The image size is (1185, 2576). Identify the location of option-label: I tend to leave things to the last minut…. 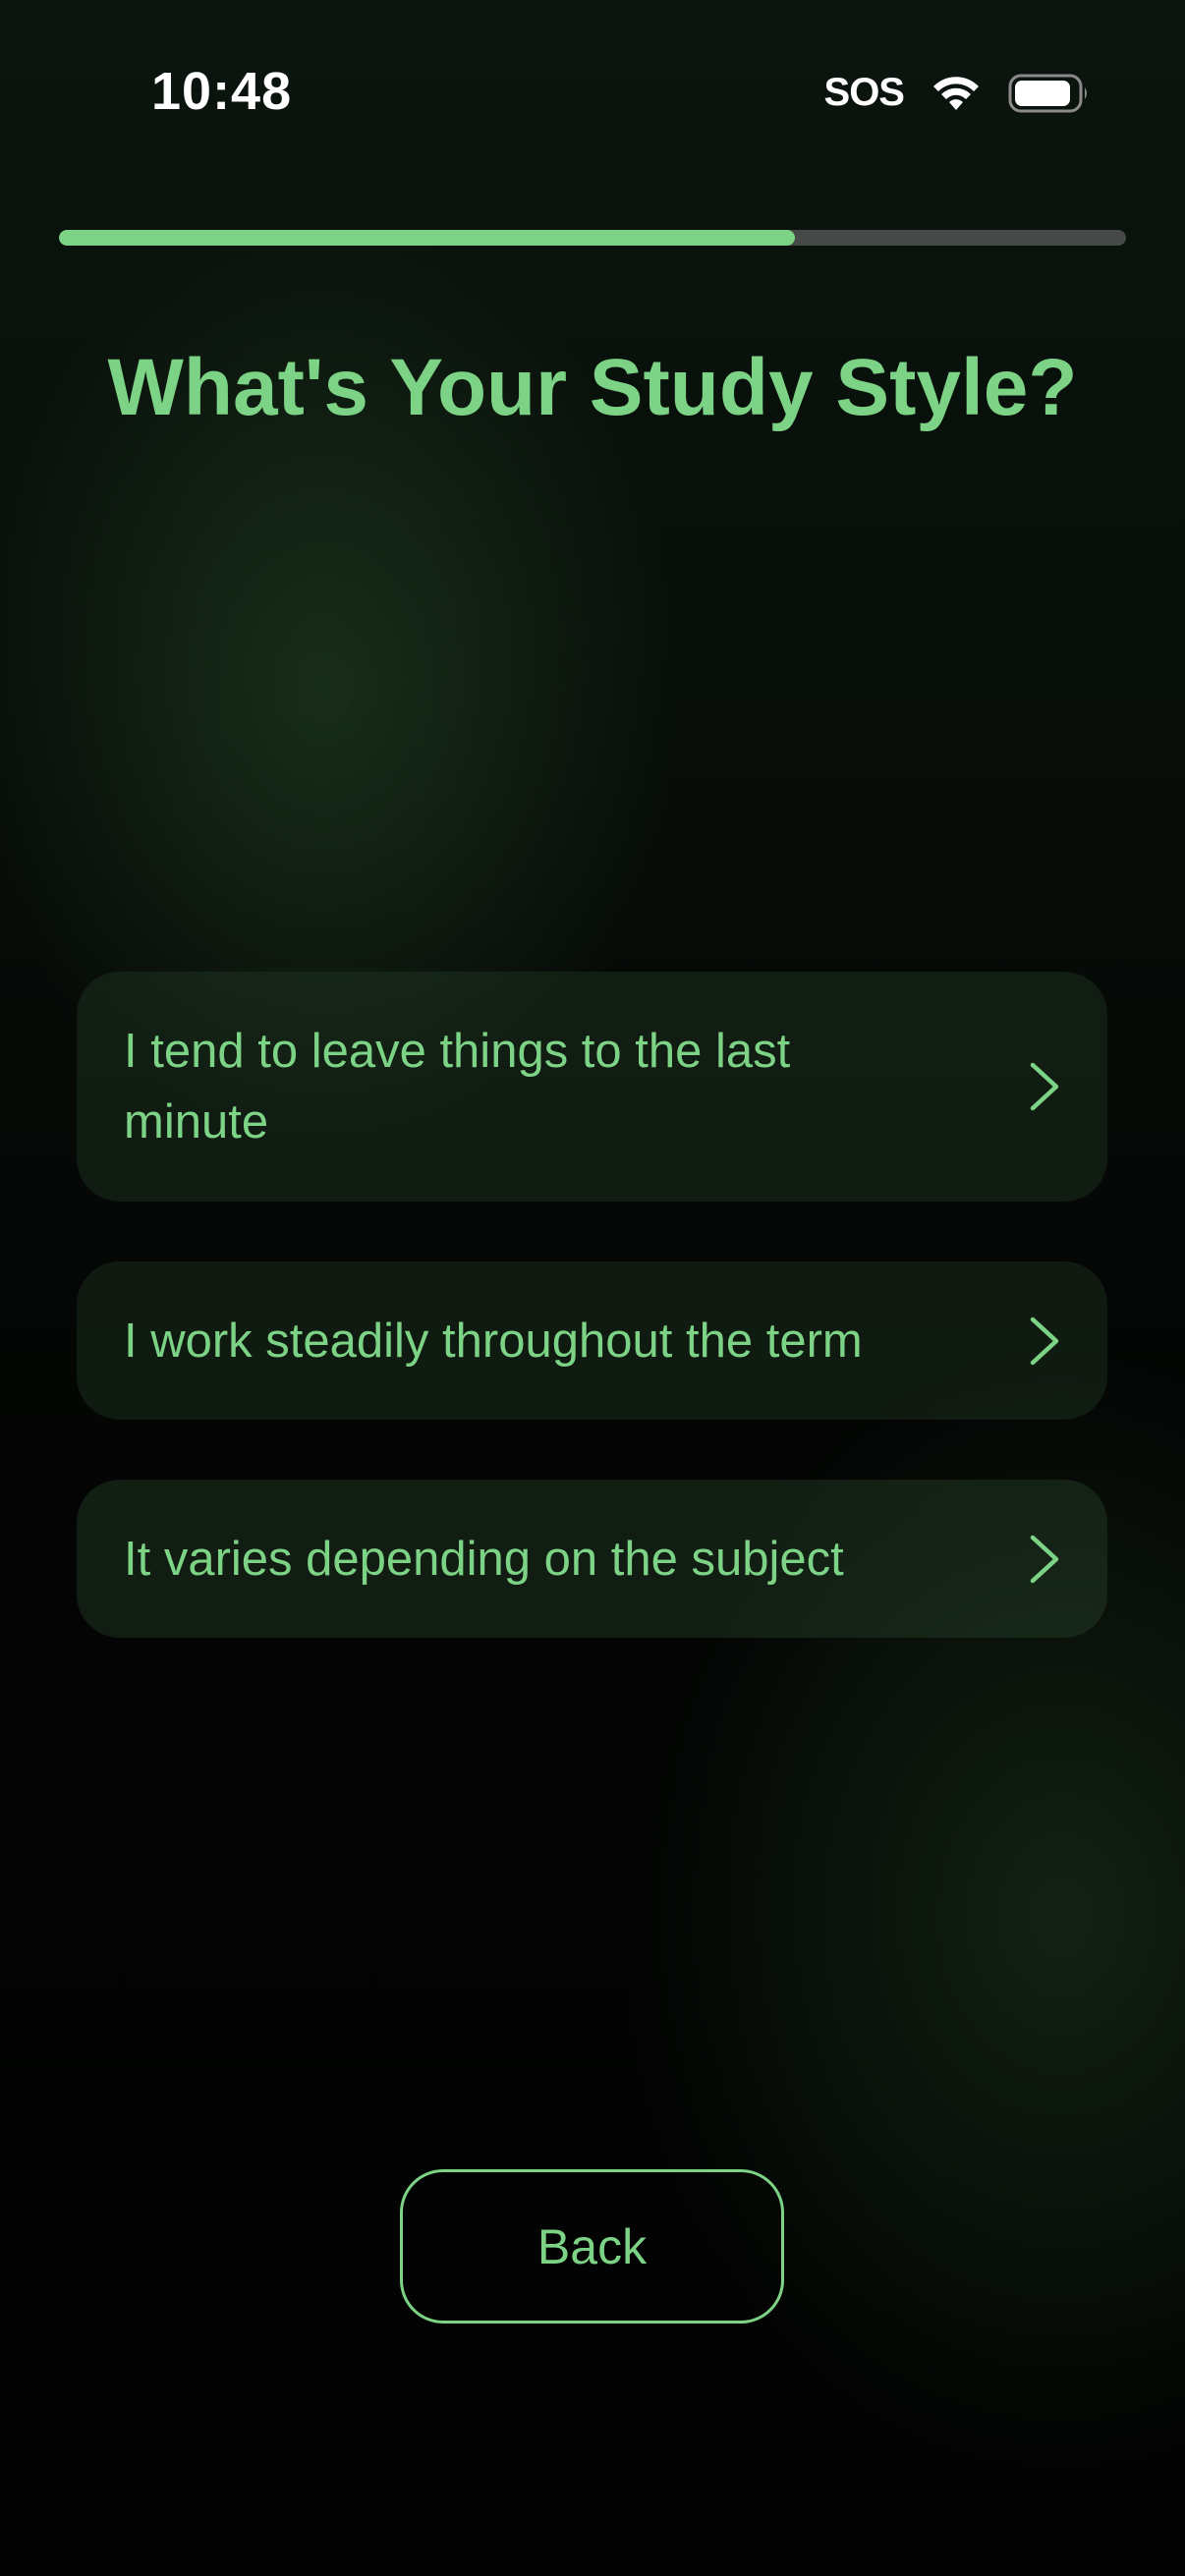
(458, 1086).